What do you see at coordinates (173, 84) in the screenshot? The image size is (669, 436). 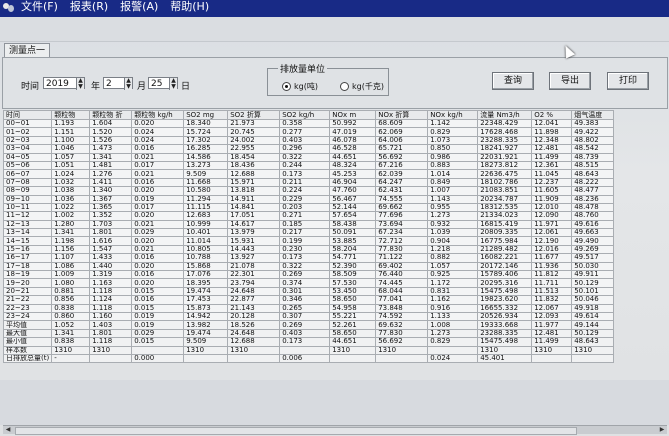 I see `day-spinner-icon: ▲ ▼` at bounding box center [173, 84].